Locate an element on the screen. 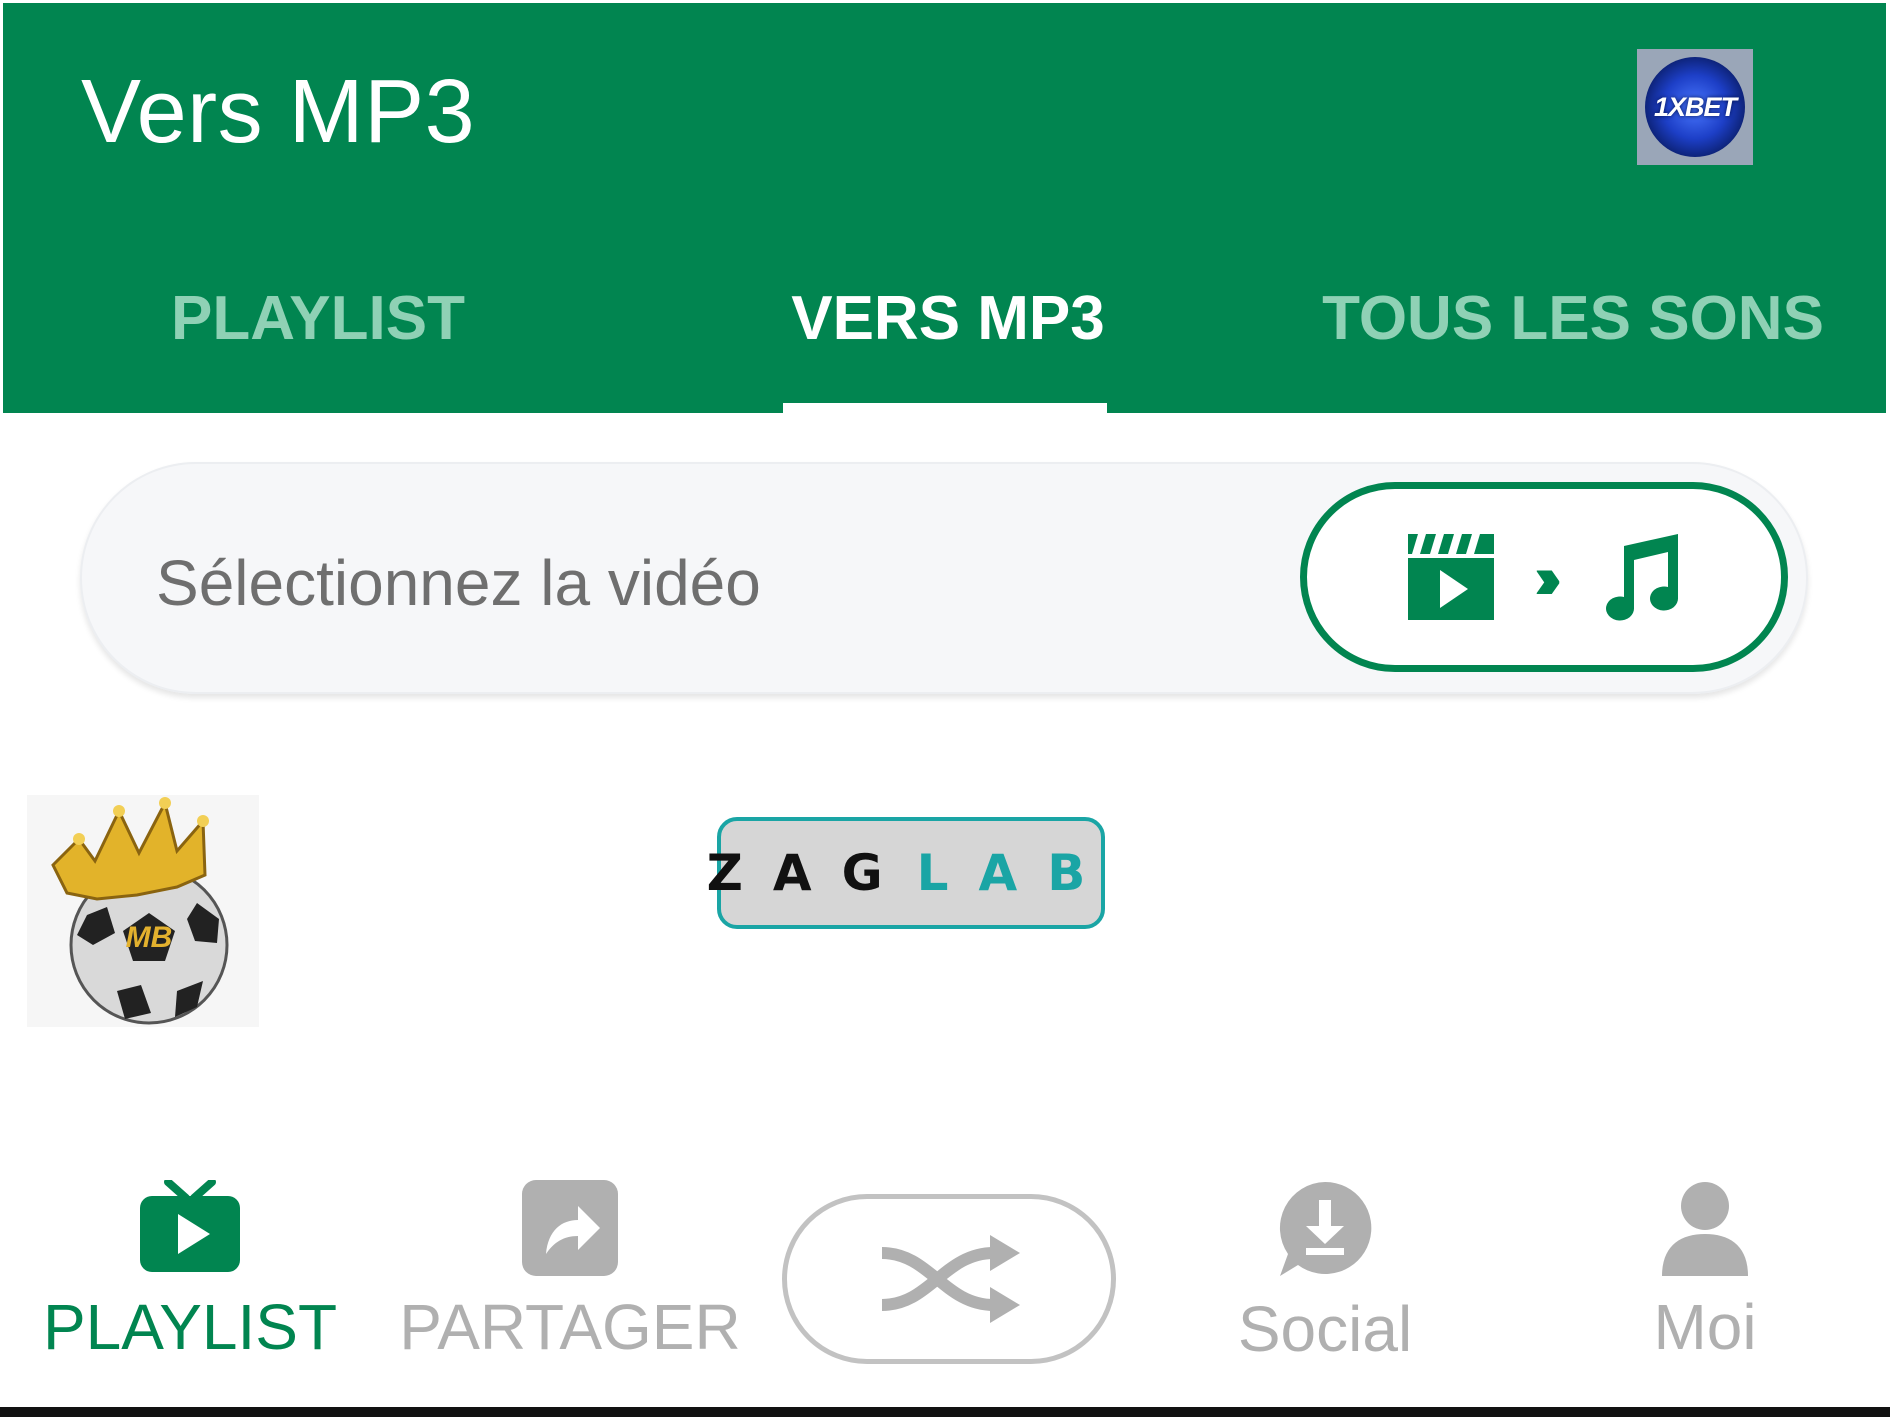 The height and width of the screenshot is (1417, 1890). nav-moi: Moi is located at coordinates (1705, 1272).